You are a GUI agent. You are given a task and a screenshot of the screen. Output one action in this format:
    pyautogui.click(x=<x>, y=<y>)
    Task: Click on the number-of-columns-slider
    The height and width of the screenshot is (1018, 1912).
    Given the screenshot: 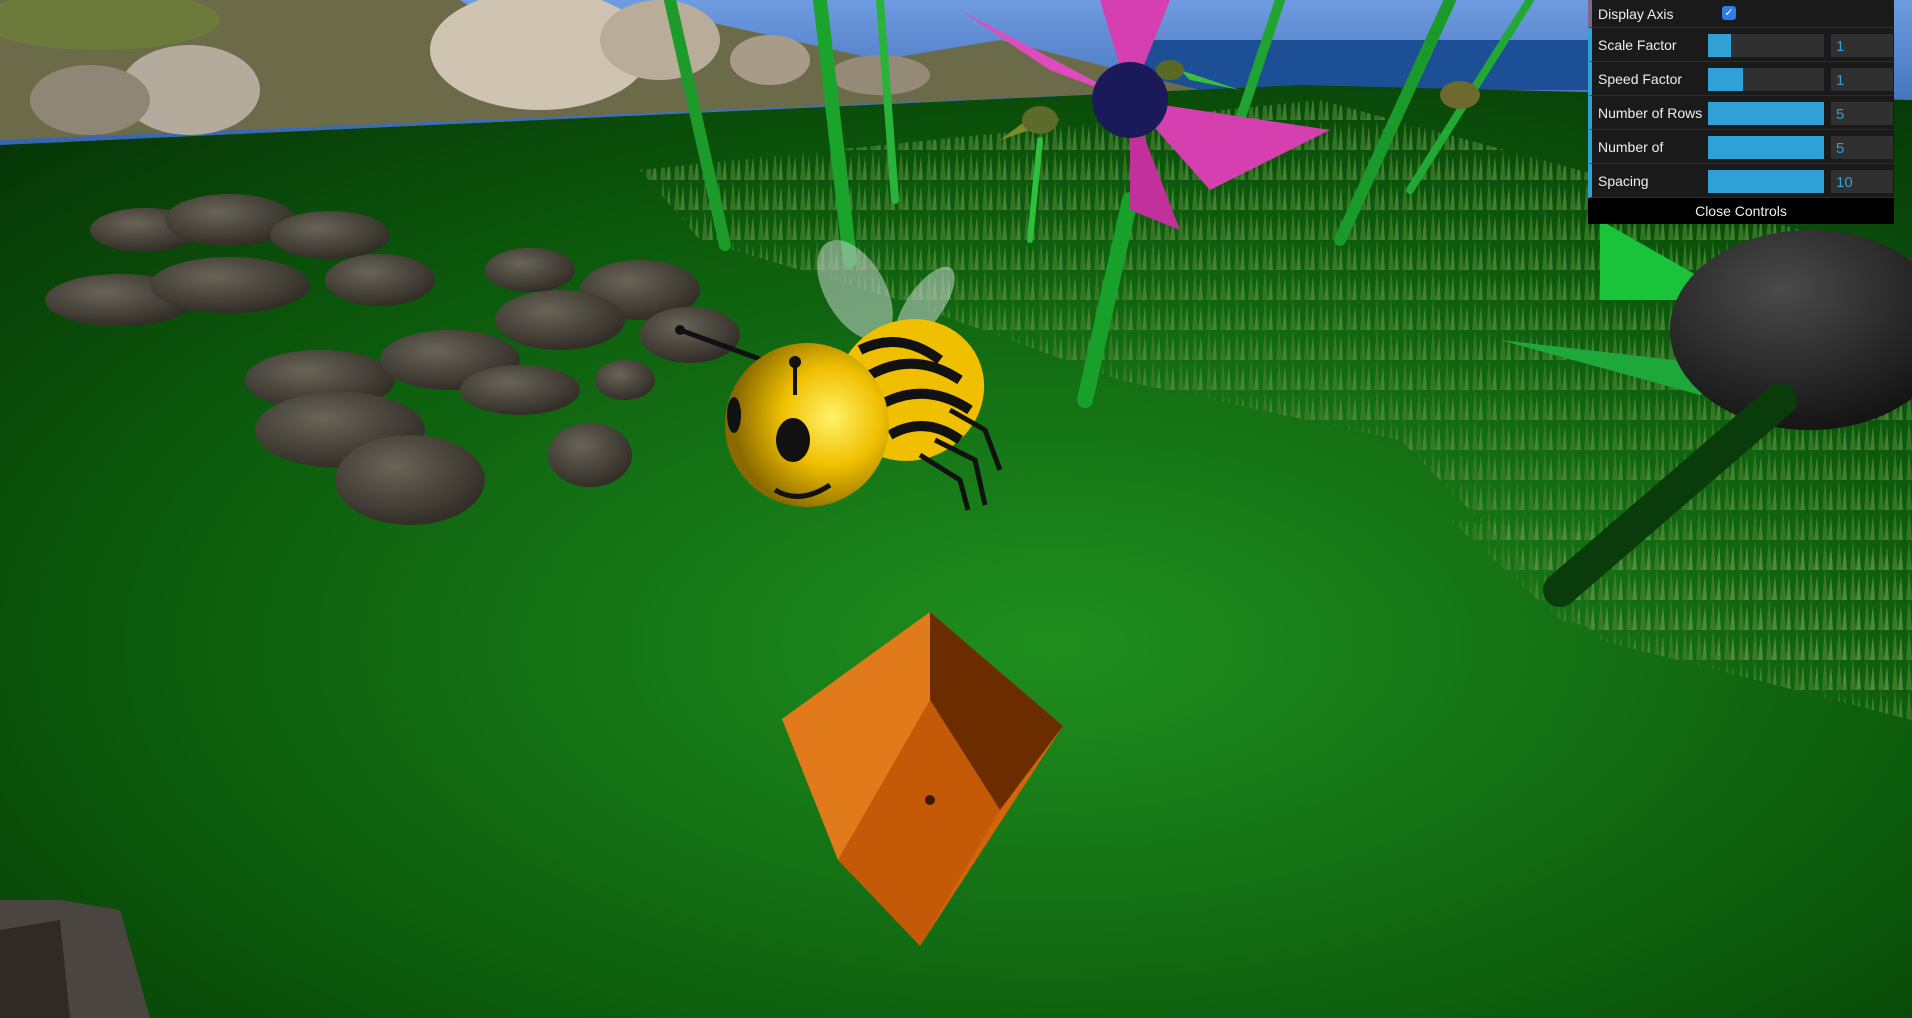 What is the action you would take?
    pyautogui.click(x=1766, y=147)
    